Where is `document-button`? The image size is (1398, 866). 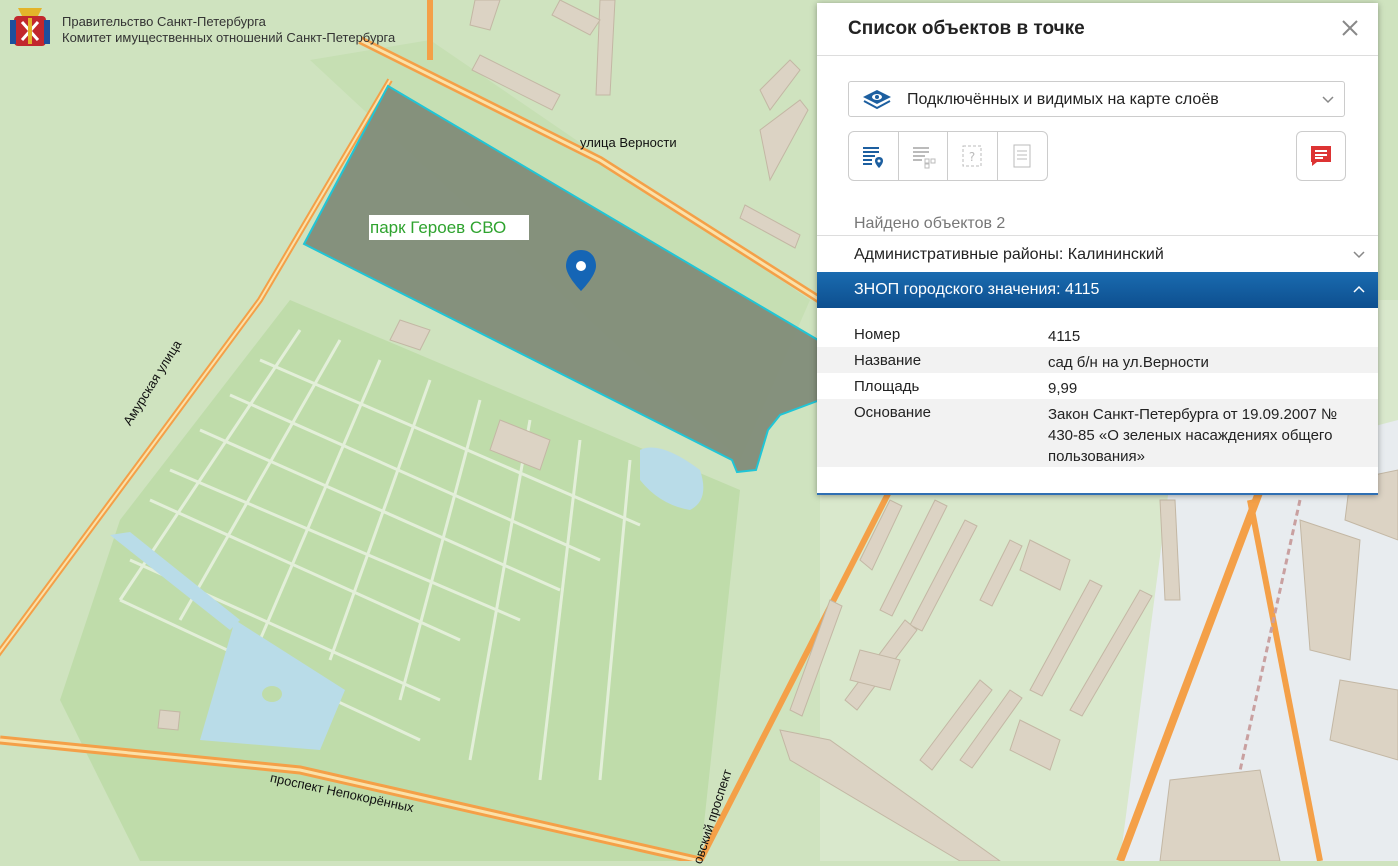
document-button is located at coordinates (1023, 156).